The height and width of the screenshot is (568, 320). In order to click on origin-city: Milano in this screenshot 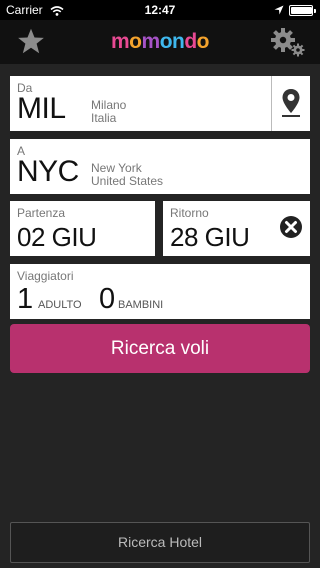, I will do `click(109, 105)`.